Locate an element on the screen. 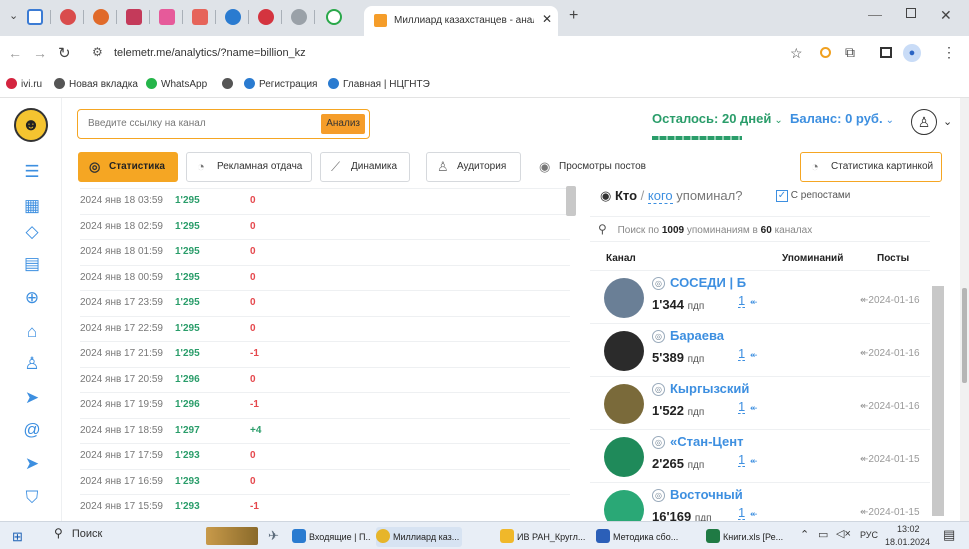 This screenshot has width=969, height=549. mentions-scrollbar is located at coordinates (938, 401).